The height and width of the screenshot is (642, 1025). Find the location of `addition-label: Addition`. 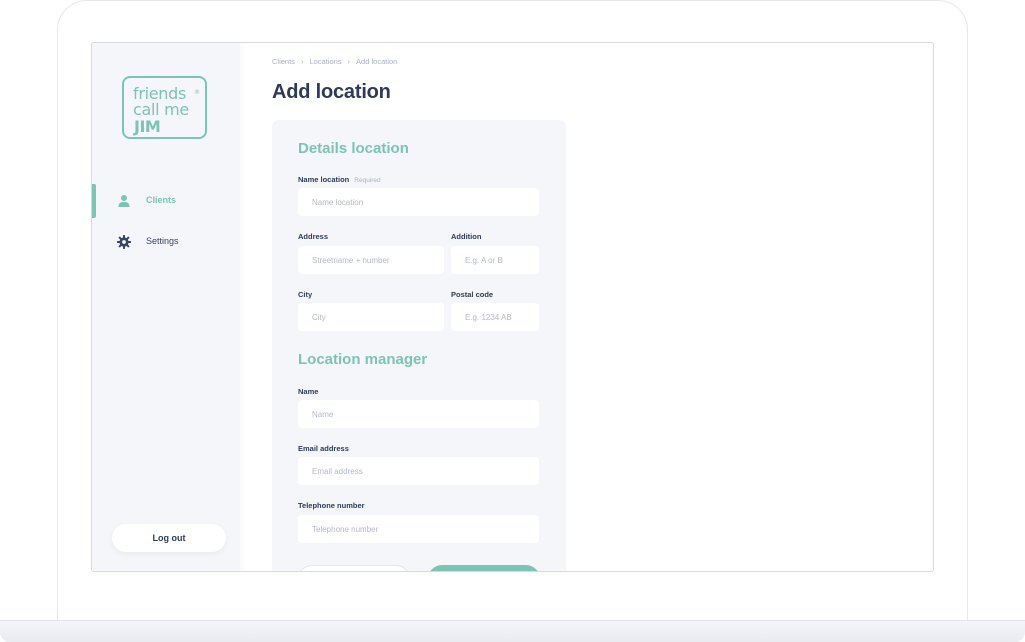

addition-label: Addition is located at coordinates (466, 236).